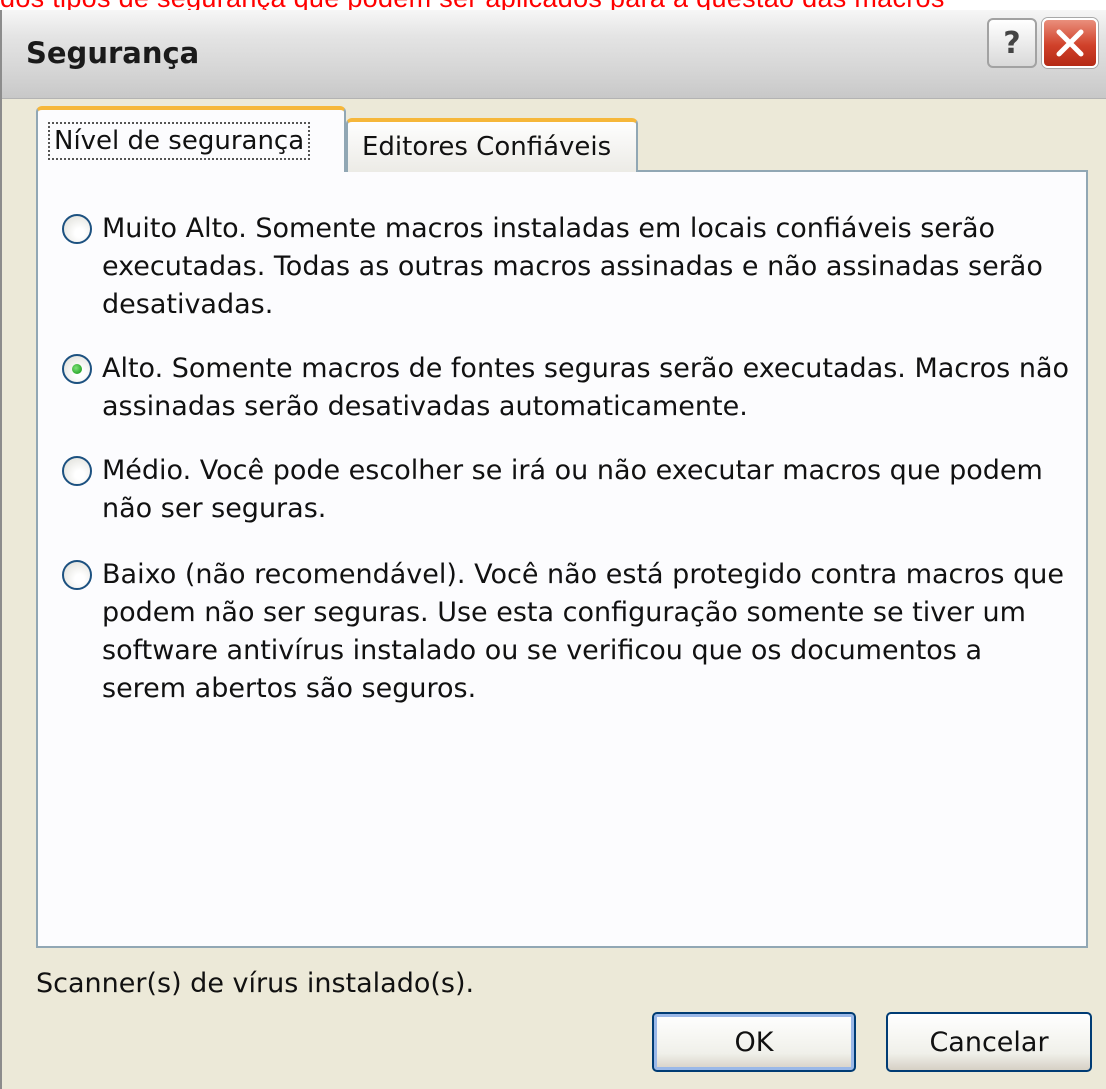 This screenshot has height=1089, width=1106. I want to click on close-button, so click(1070, 43).